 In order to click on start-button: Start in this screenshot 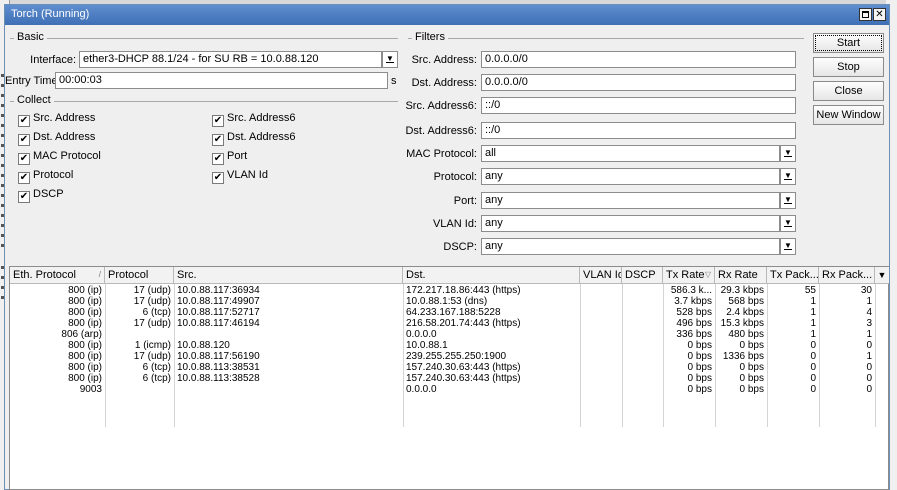, I will do `click(848, 43)`.